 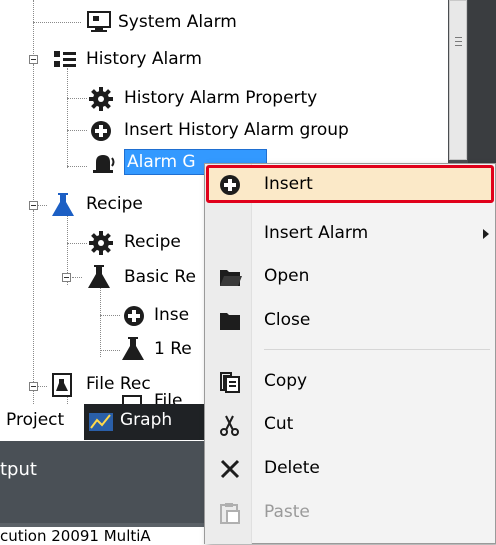 What do you see at coordinates (458, 80) in the screenshot?
I see `scrollbar-thumb` at bounding box center [458, 80].